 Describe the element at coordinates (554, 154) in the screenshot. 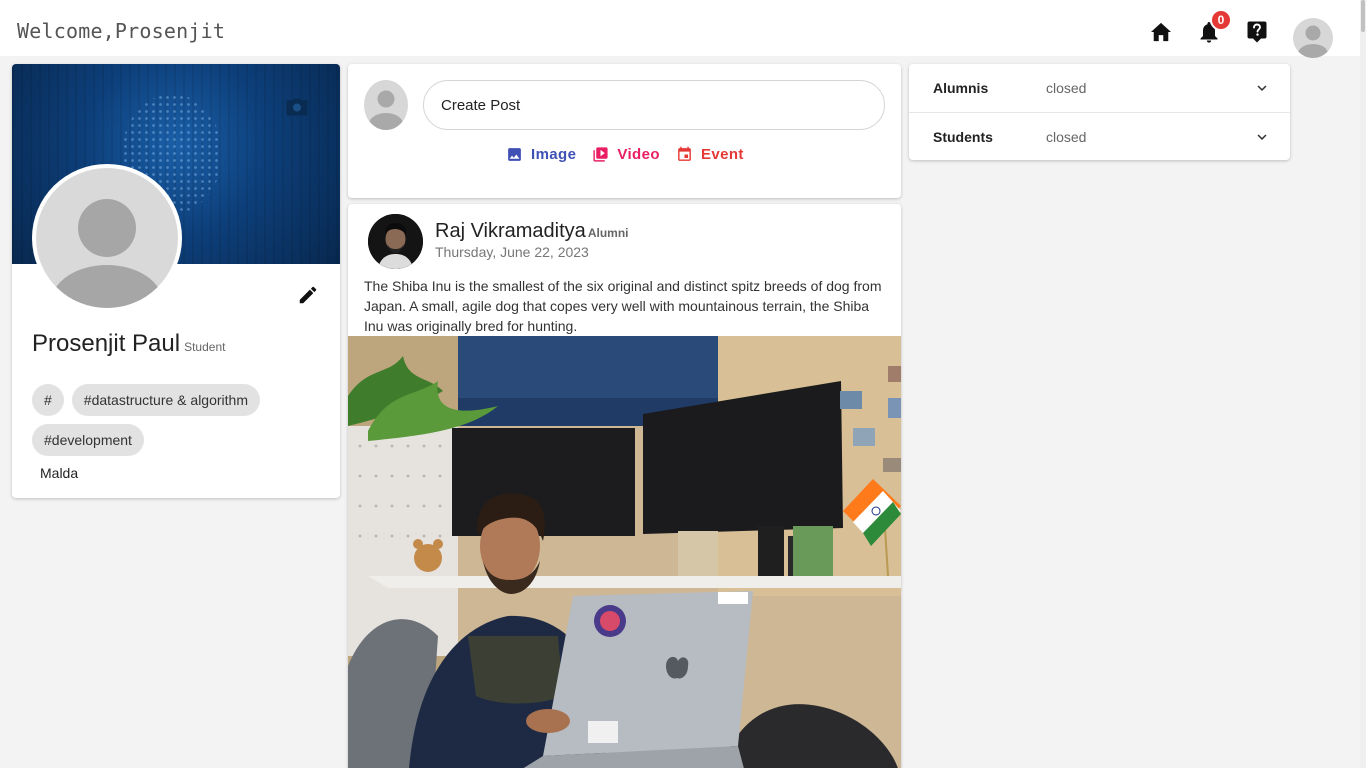

I see `image-button-label: Image` at that location.